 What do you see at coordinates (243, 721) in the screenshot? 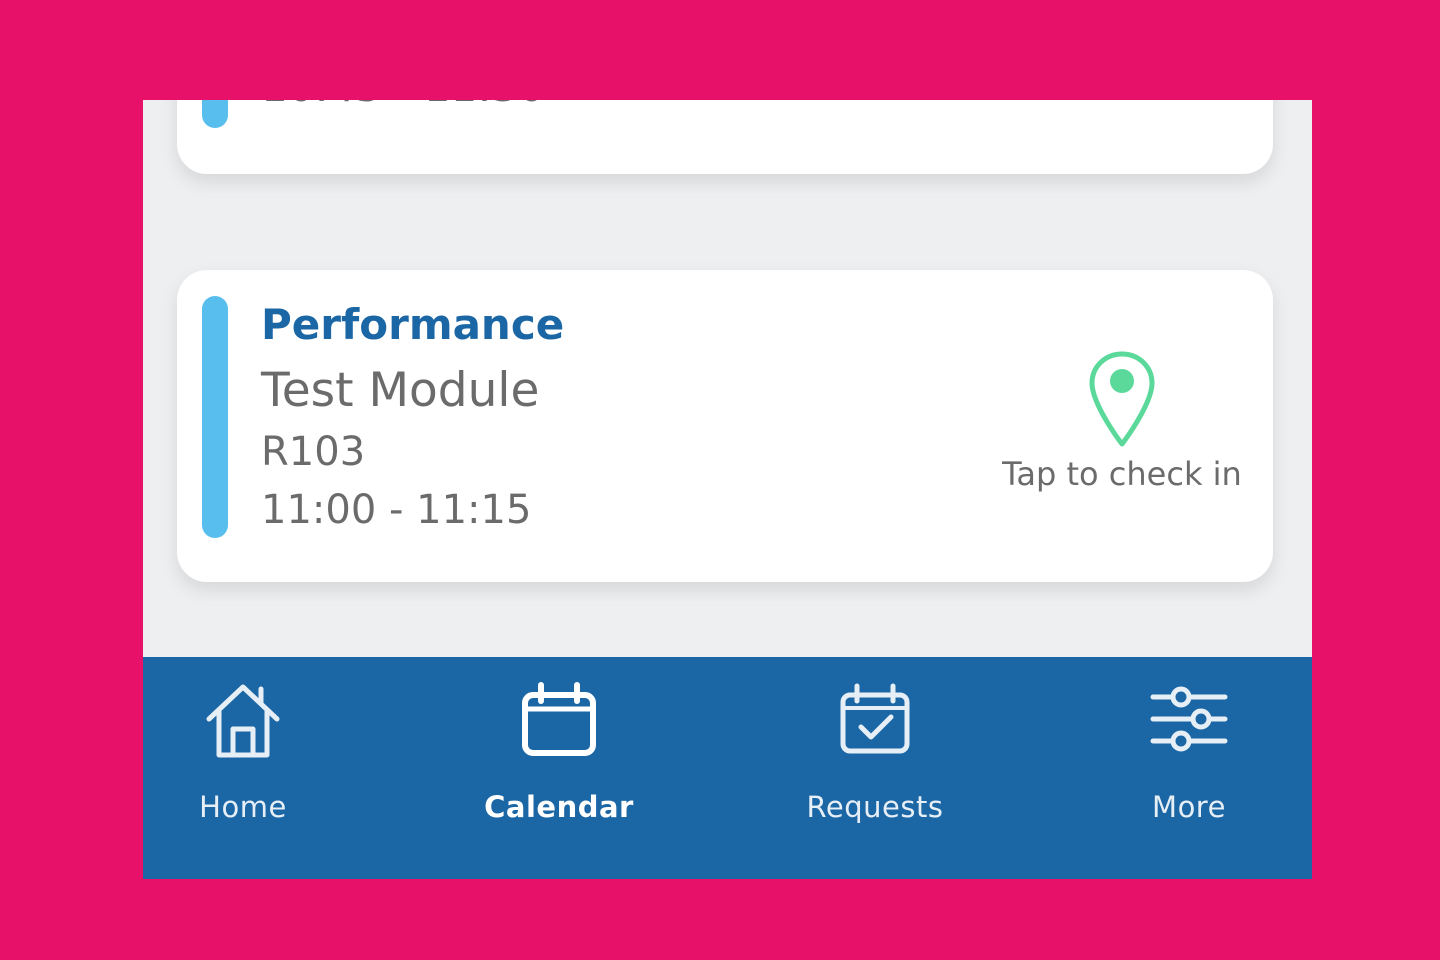
I see `home-icon` at bounding box center [243, 721].